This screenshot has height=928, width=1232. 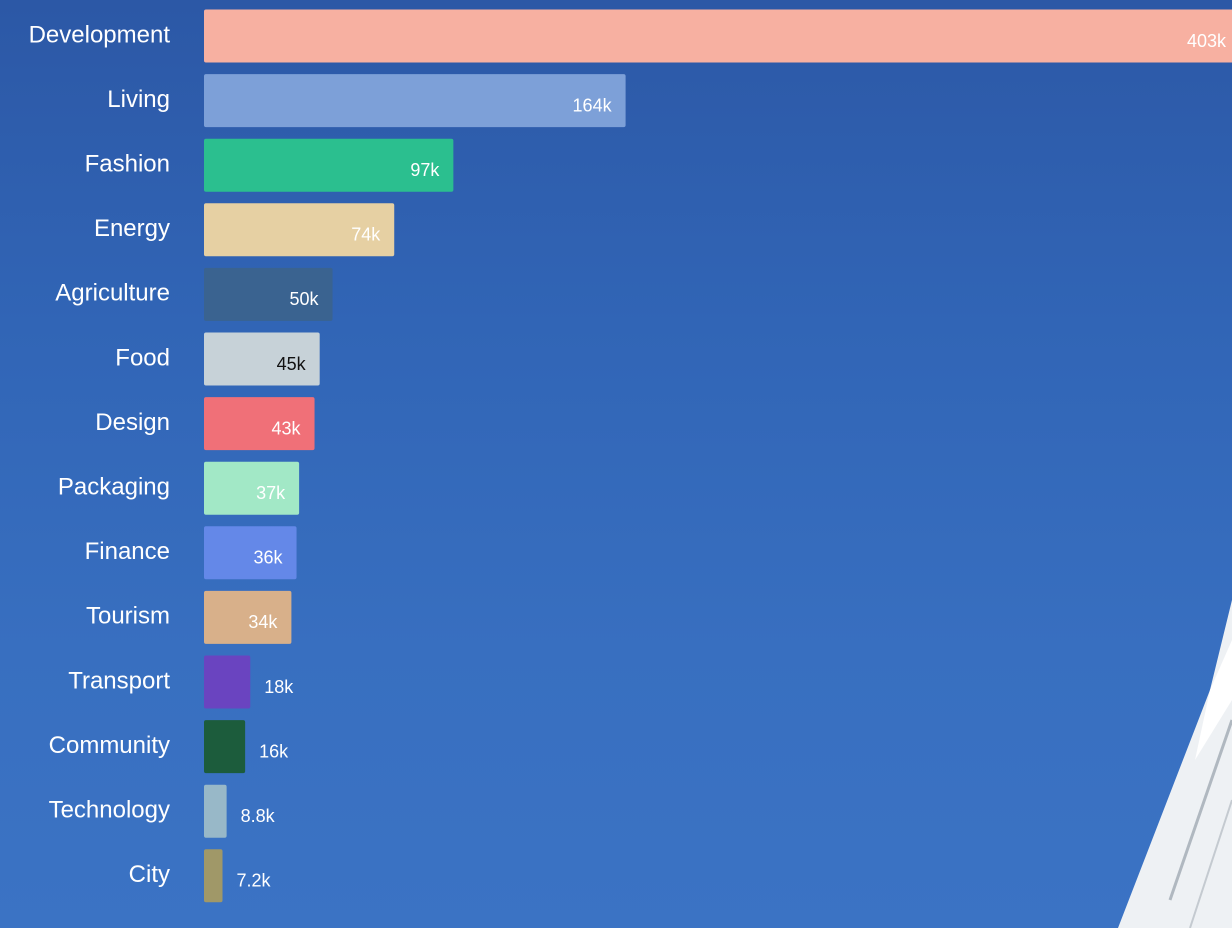 I want to click on category-label: Energy, so click(x=132, y=228).